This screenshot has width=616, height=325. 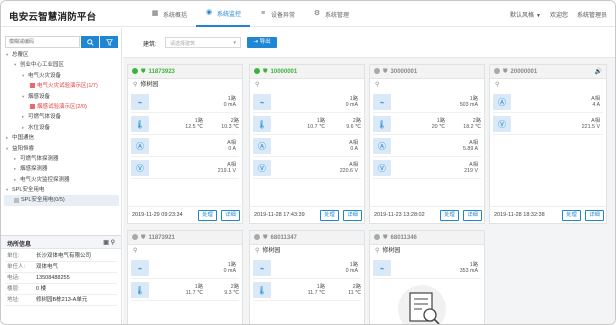 What do you see at coordinates (427, 268) in the screenshot?
I see `metric-row: ⌁ 1路 353 mA` at bounding box center [427, 268].